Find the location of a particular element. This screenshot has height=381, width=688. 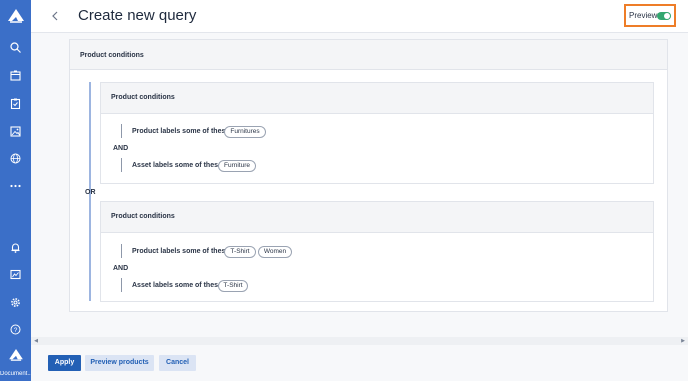

product-catalog-icon is located at coordinates (15, 75).